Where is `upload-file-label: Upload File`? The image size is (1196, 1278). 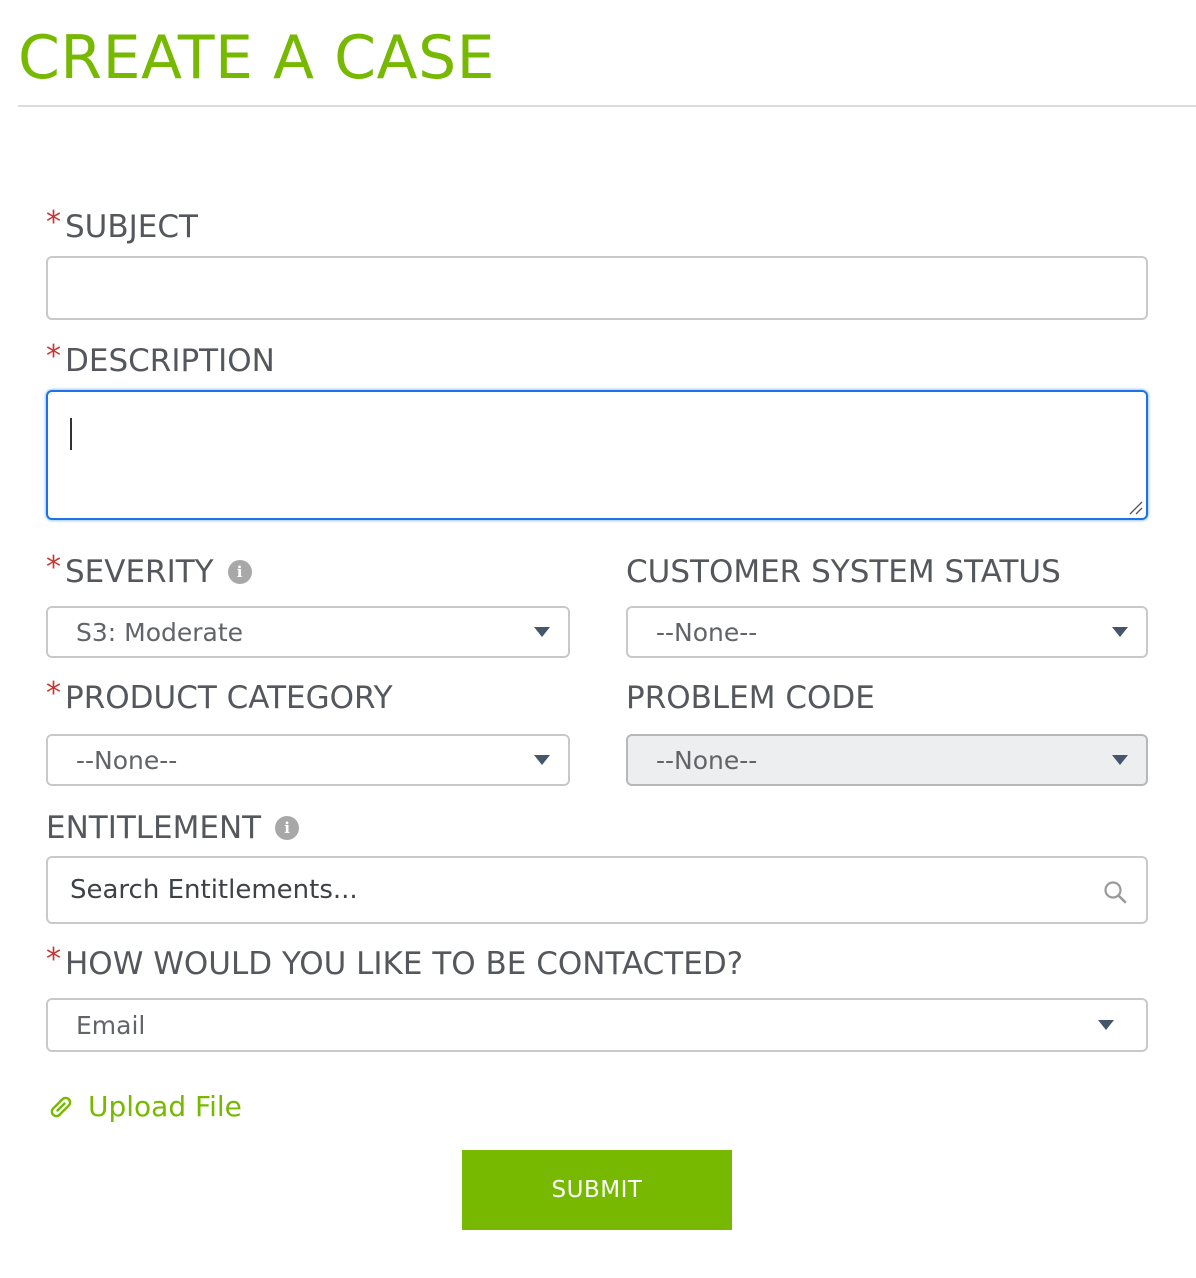 upload-file-label: Upload File is located at coordinates (165, 1106).